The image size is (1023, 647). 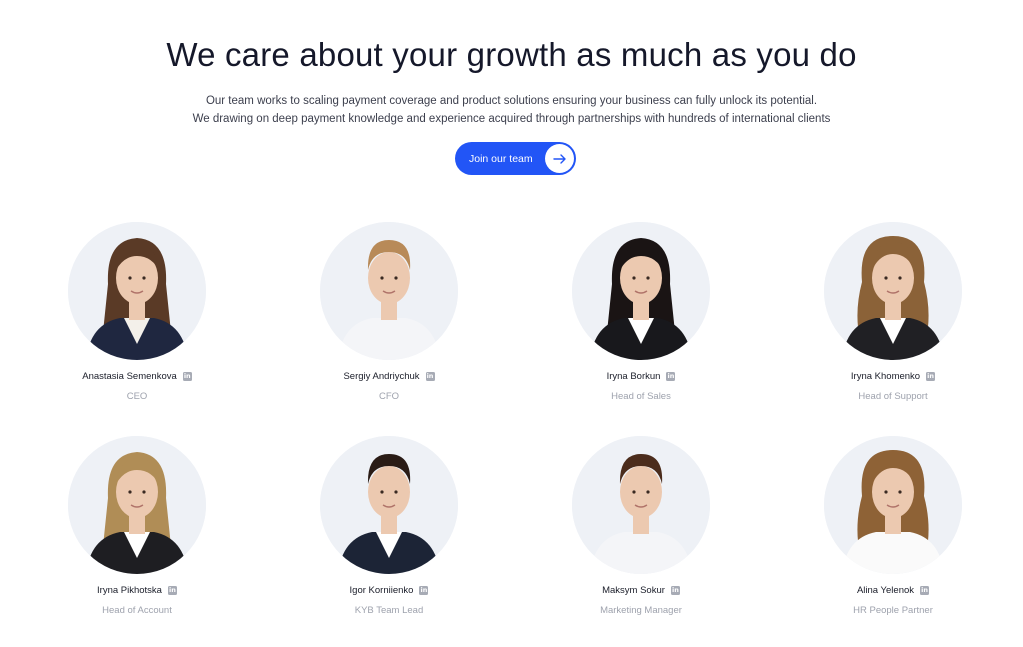 What do you see at coordinates (137, 610) in the screenshot?
I see `team-member-role: Head of Account` at bounding box center [137, 610].